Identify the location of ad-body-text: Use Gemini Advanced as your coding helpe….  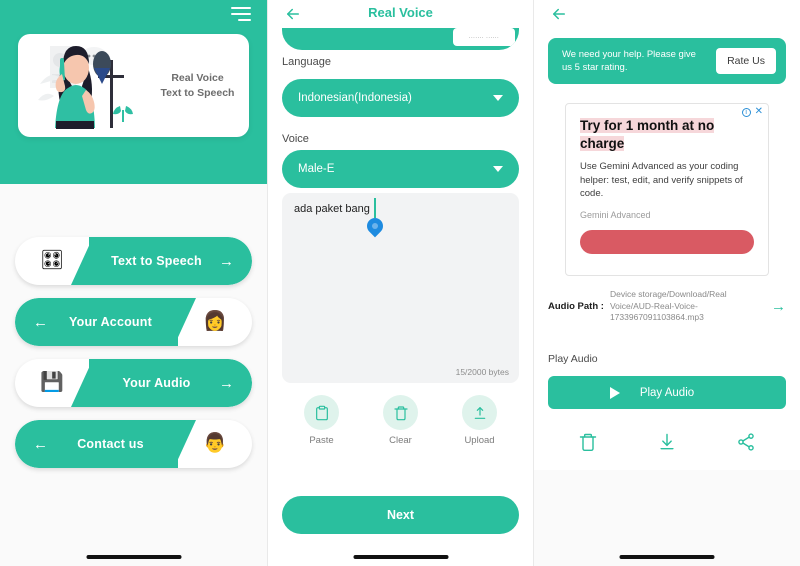
(661, 180).